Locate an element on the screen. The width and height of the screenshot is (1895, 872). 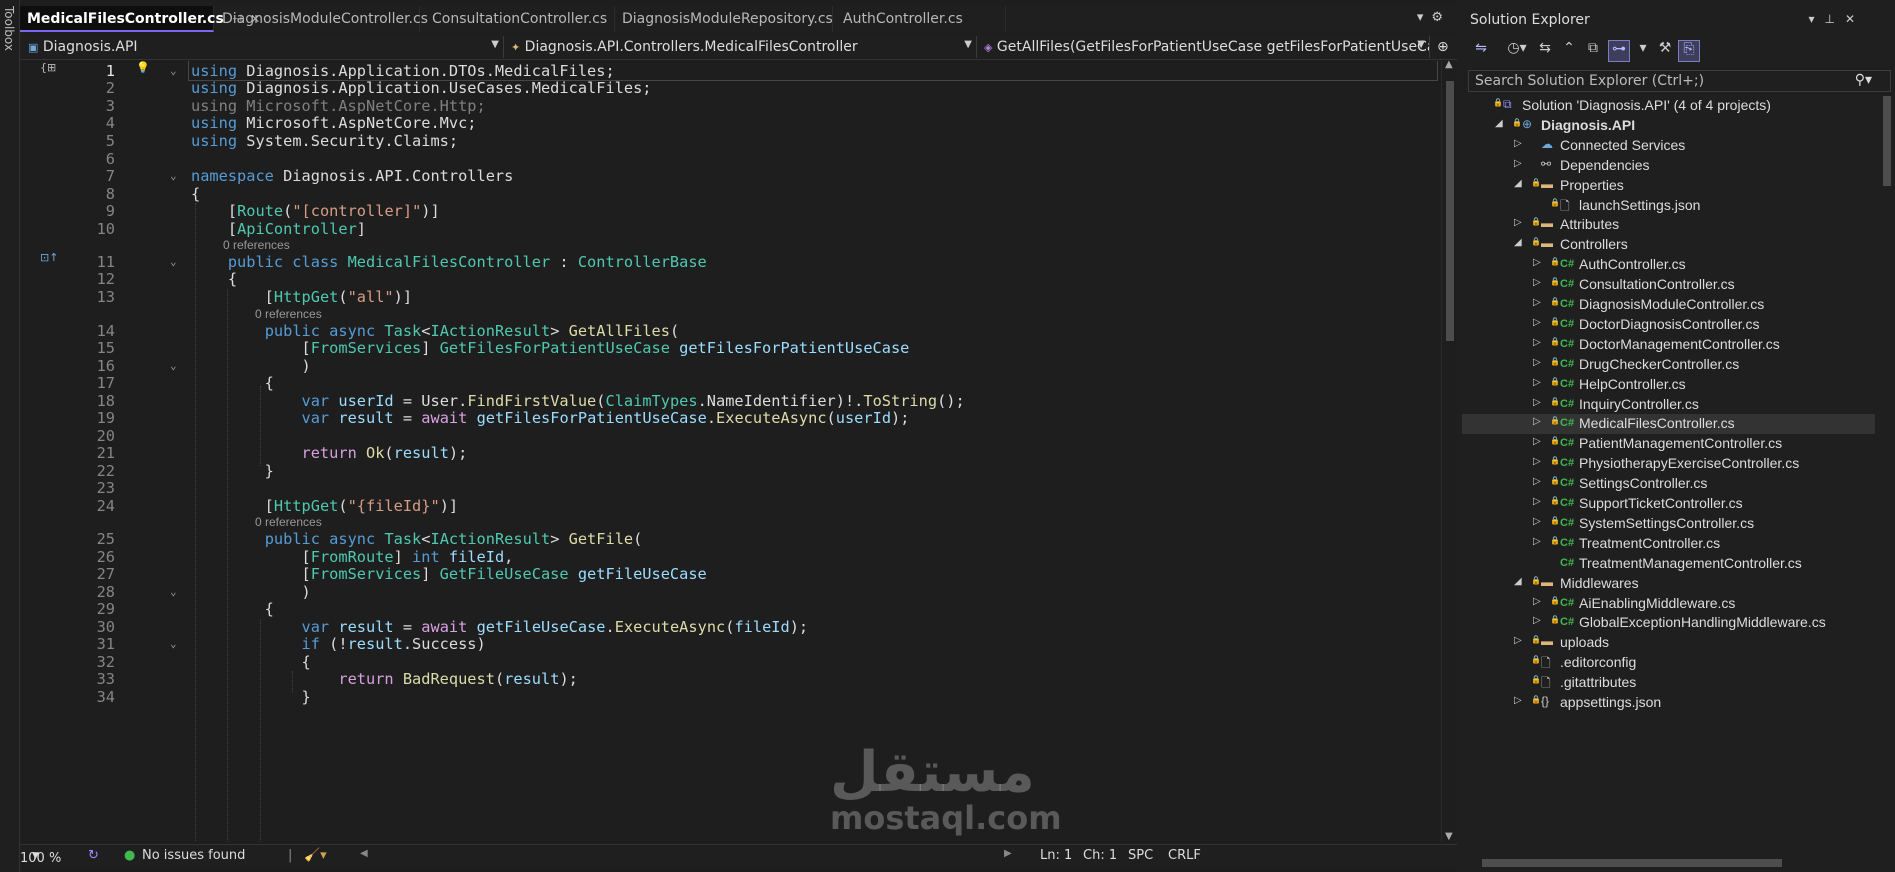
chevron-down-icon: ▾ is located at coordinates (1643, 51).